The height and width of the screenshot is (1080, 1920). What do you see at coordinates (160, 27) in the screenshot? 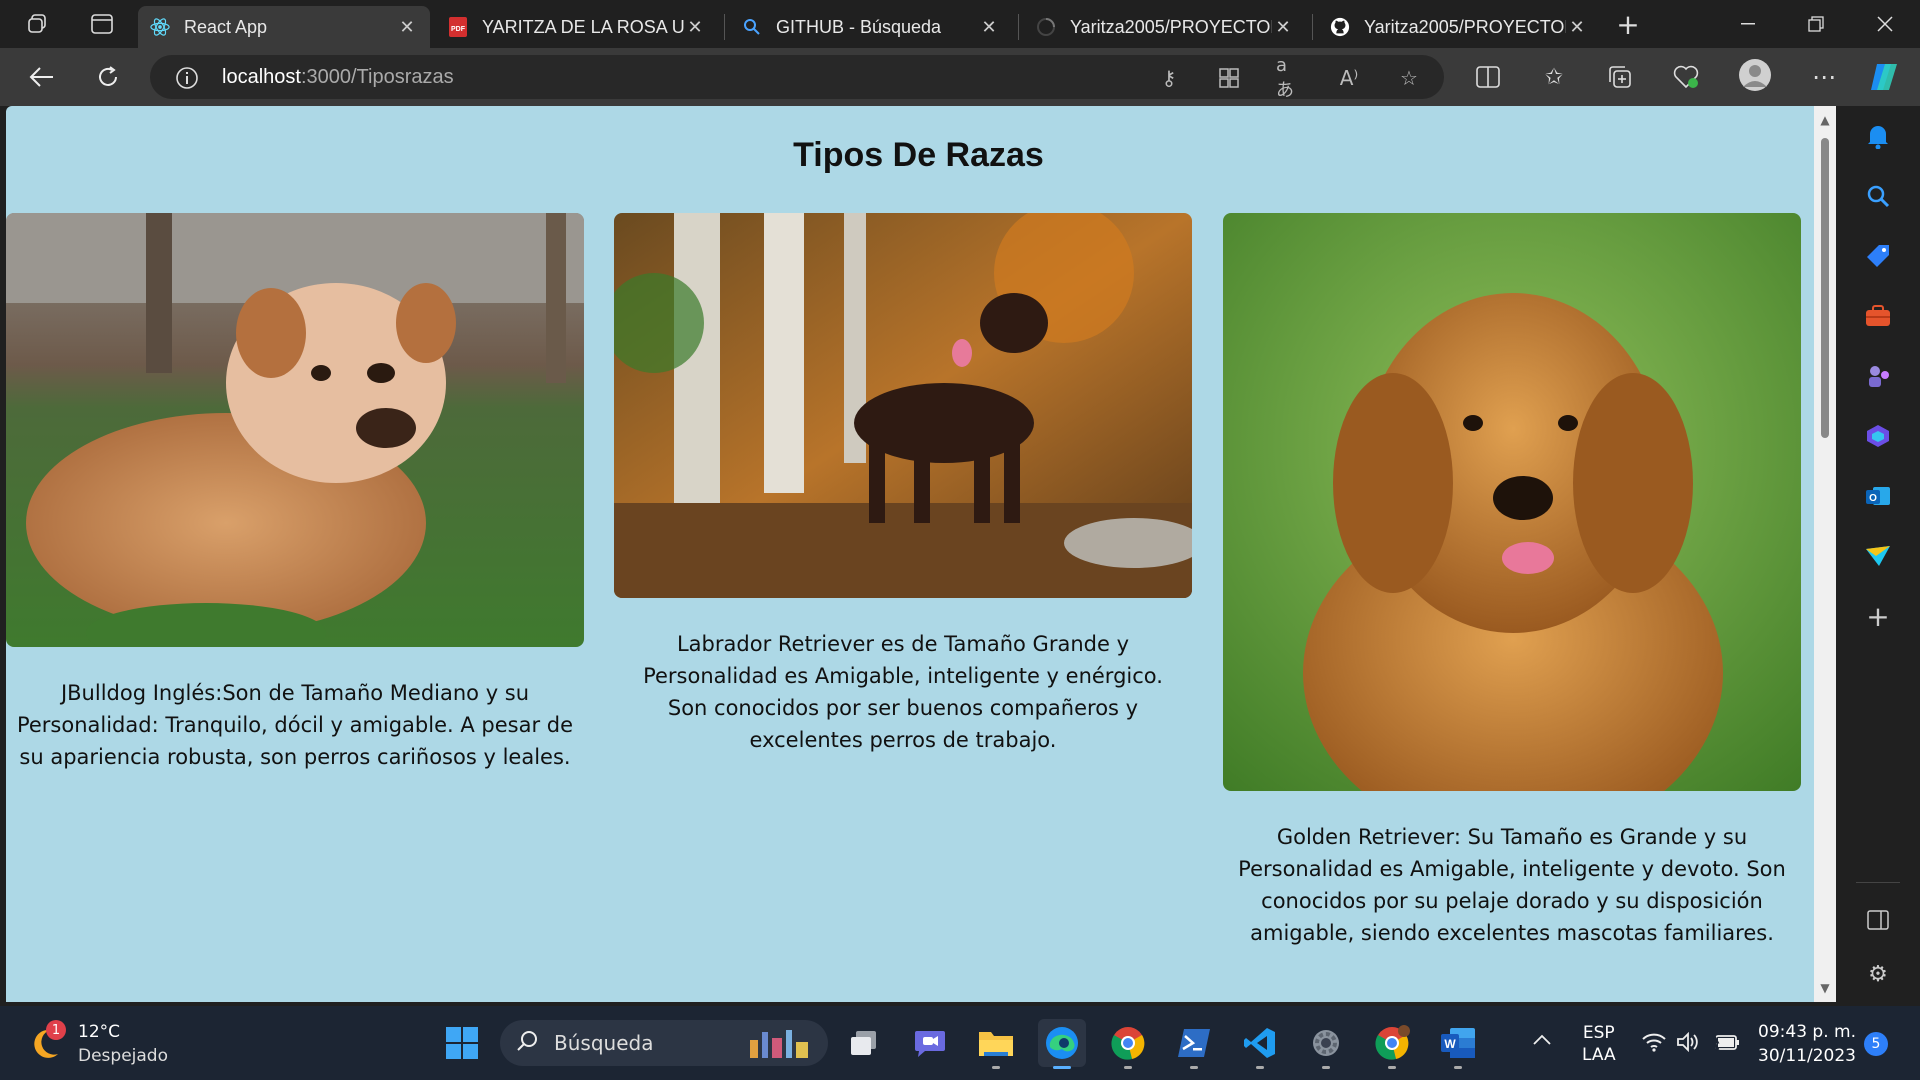
I see `react-icon` at bounding box center [160, 27].